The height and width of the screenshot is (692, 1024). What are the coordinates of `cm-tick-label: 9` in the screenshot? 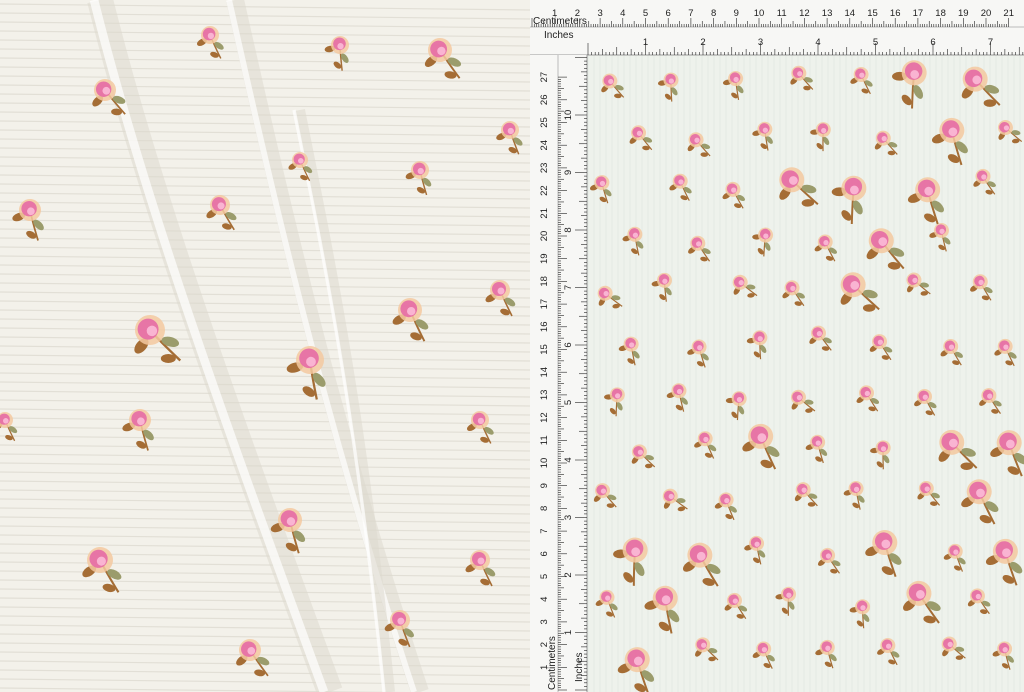 It's located at (736, 13).